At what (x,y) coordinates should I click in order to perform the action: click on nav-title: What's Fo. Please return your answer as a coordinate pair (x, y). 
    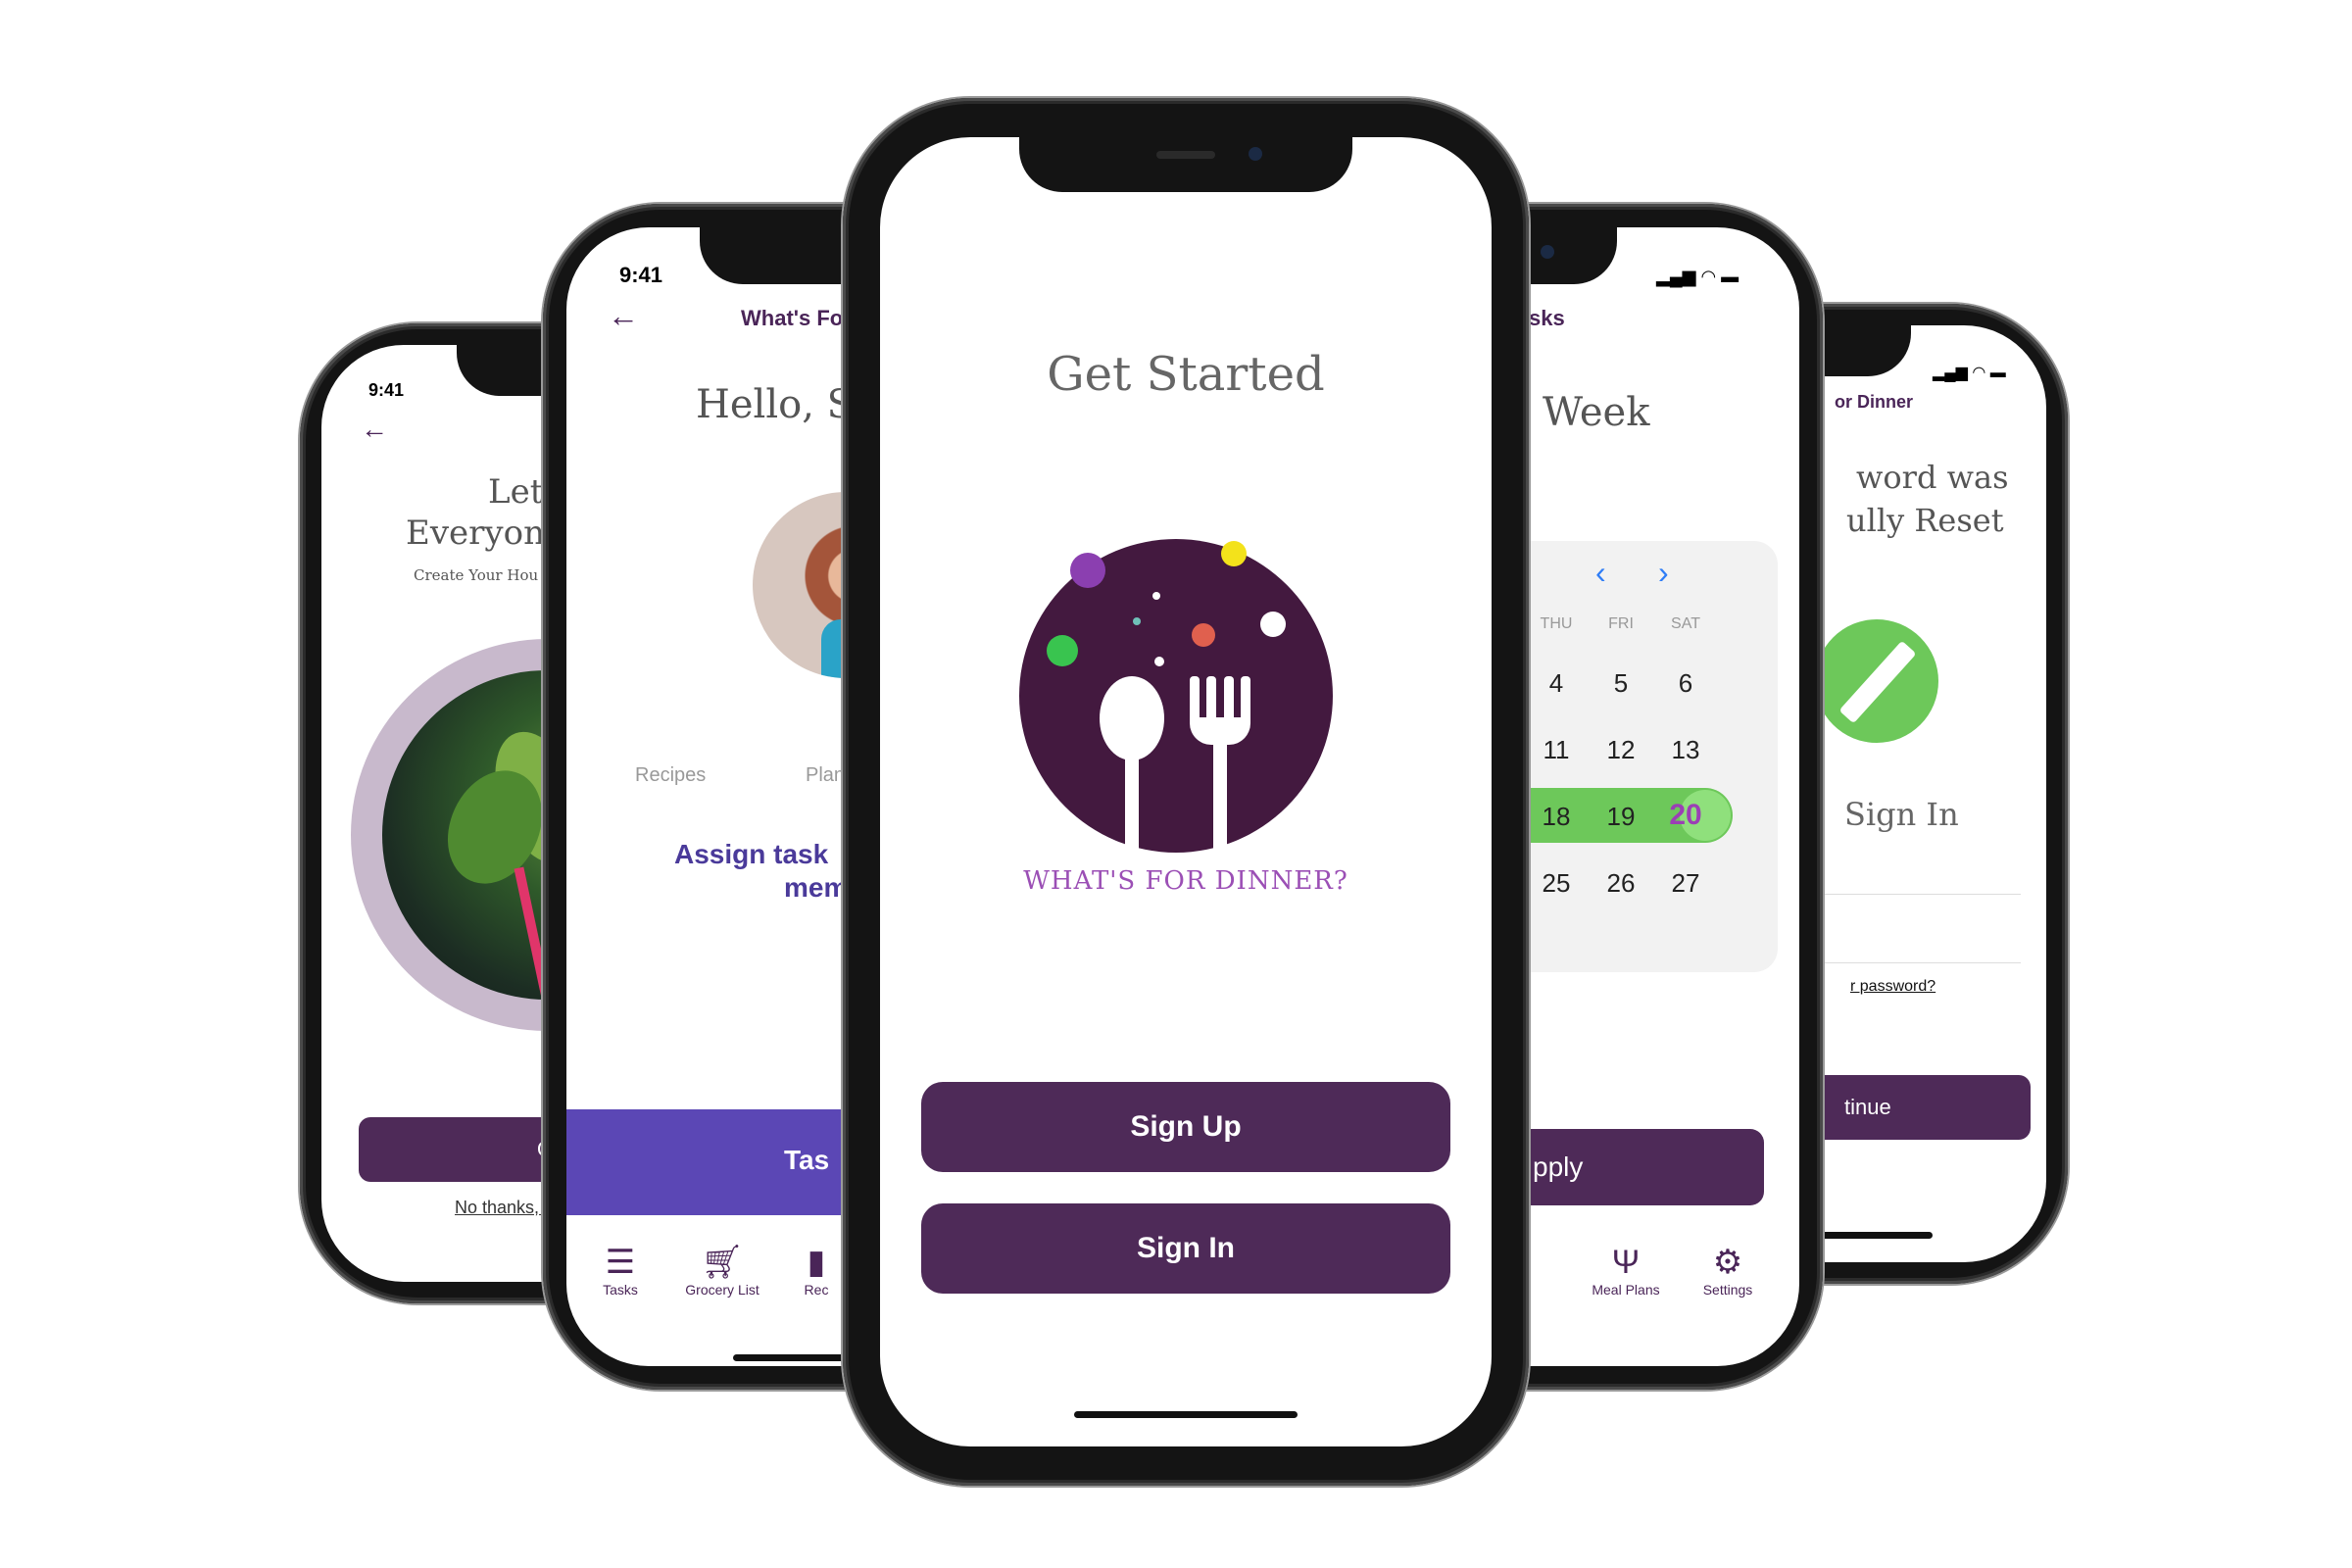
    Looking at the image, I should click on (793, 318).